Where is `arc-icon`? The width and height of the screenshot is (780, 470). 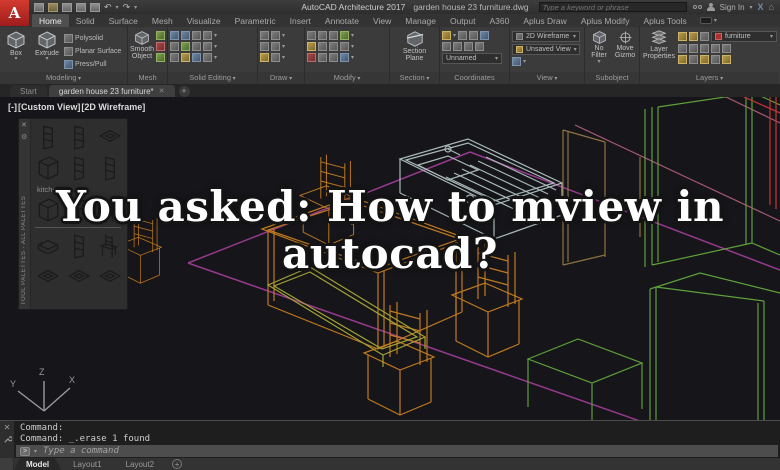 arc-icon is located at coordinates (275, 35).